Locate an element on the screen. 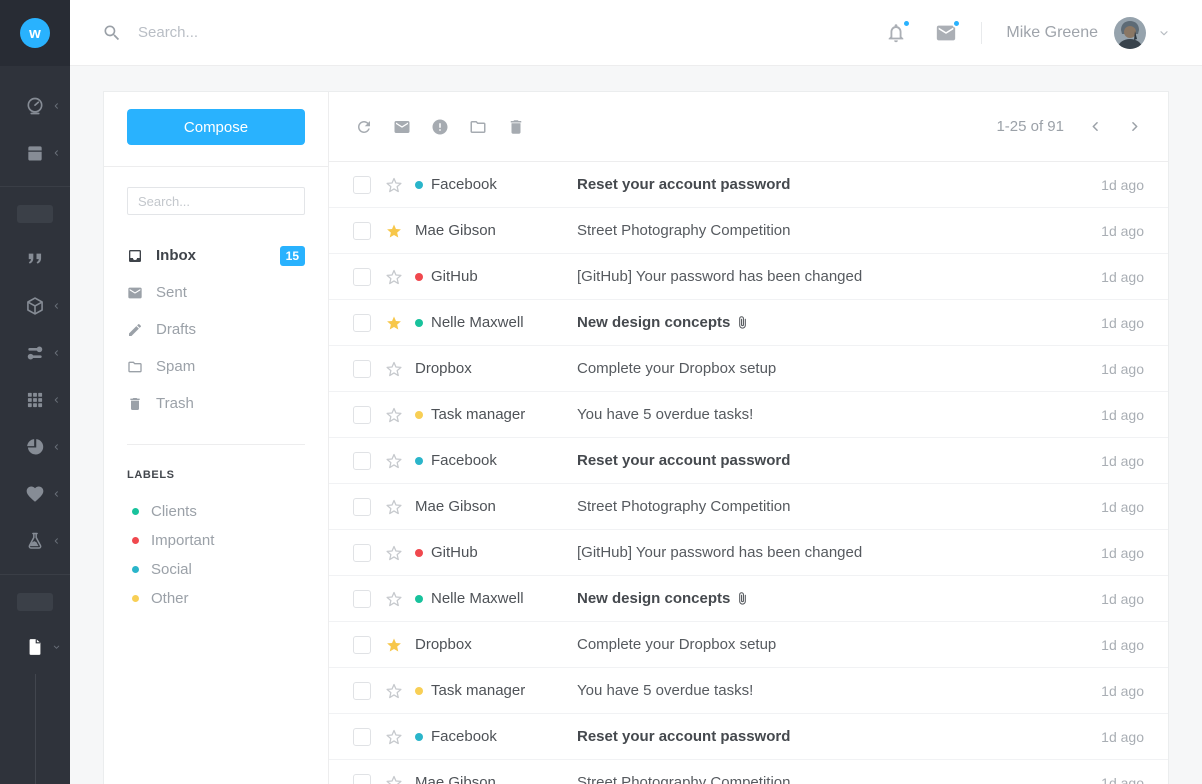 This screenshot has width=1202, height=784. row-subject-text: [GitHub] Your password has been changed is located at coordinates (720, 276).